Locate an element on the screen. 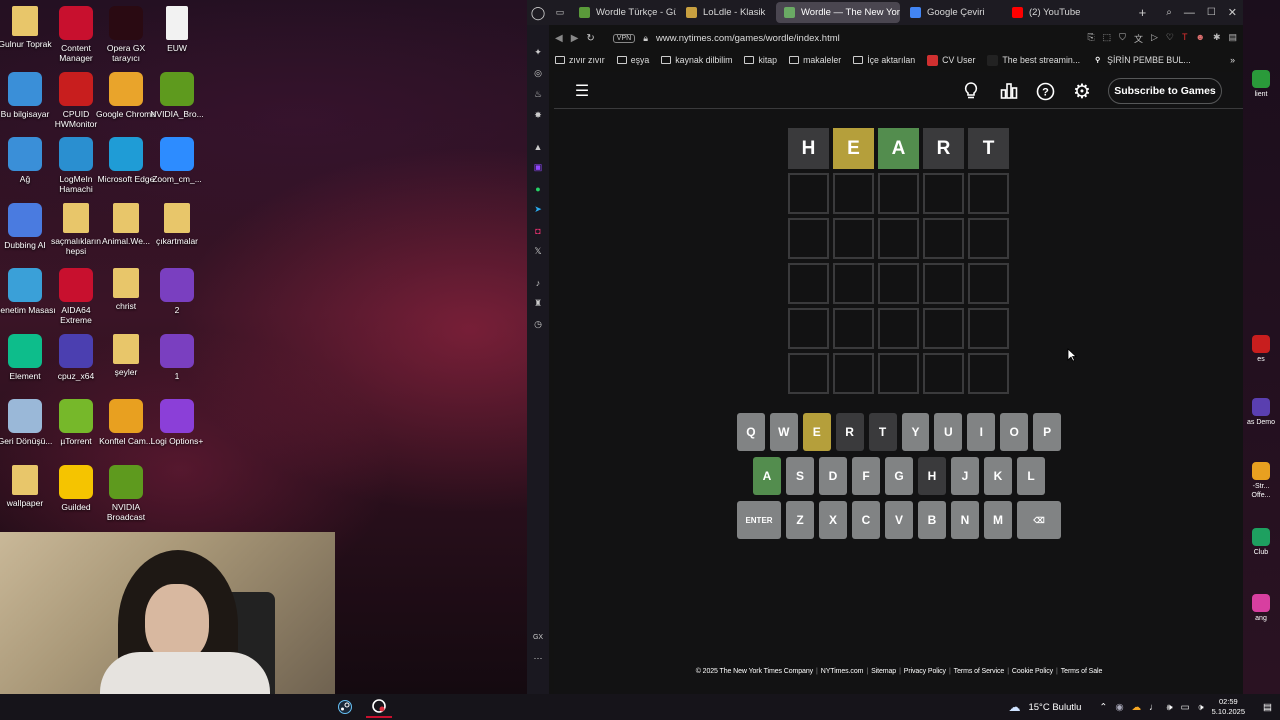 The image size is (1280, 720). microphone-tray-icon: ♩ is located at coordinates (1154, 707).